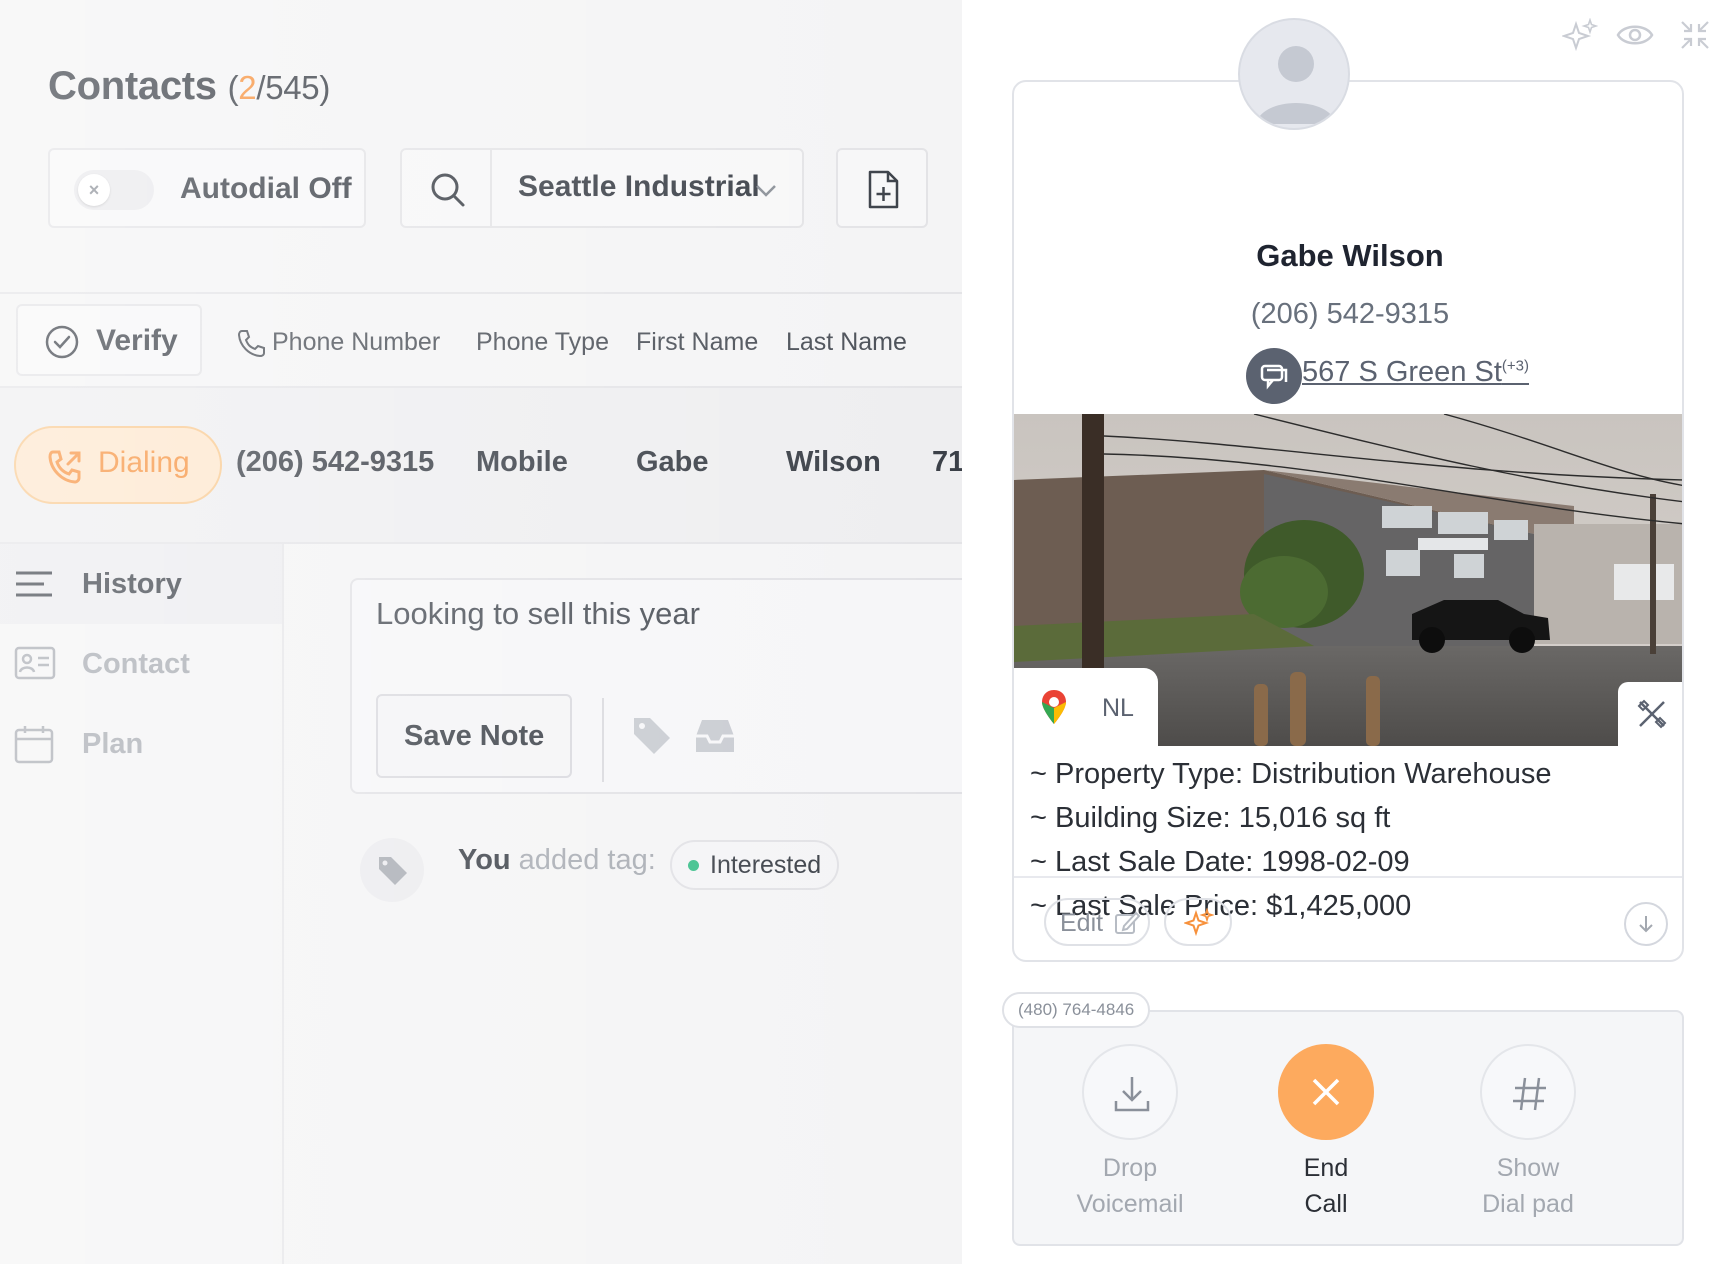  Describe the element at coordinates (715, 736) in the screenshot. I see `inbox-icon` at that location.